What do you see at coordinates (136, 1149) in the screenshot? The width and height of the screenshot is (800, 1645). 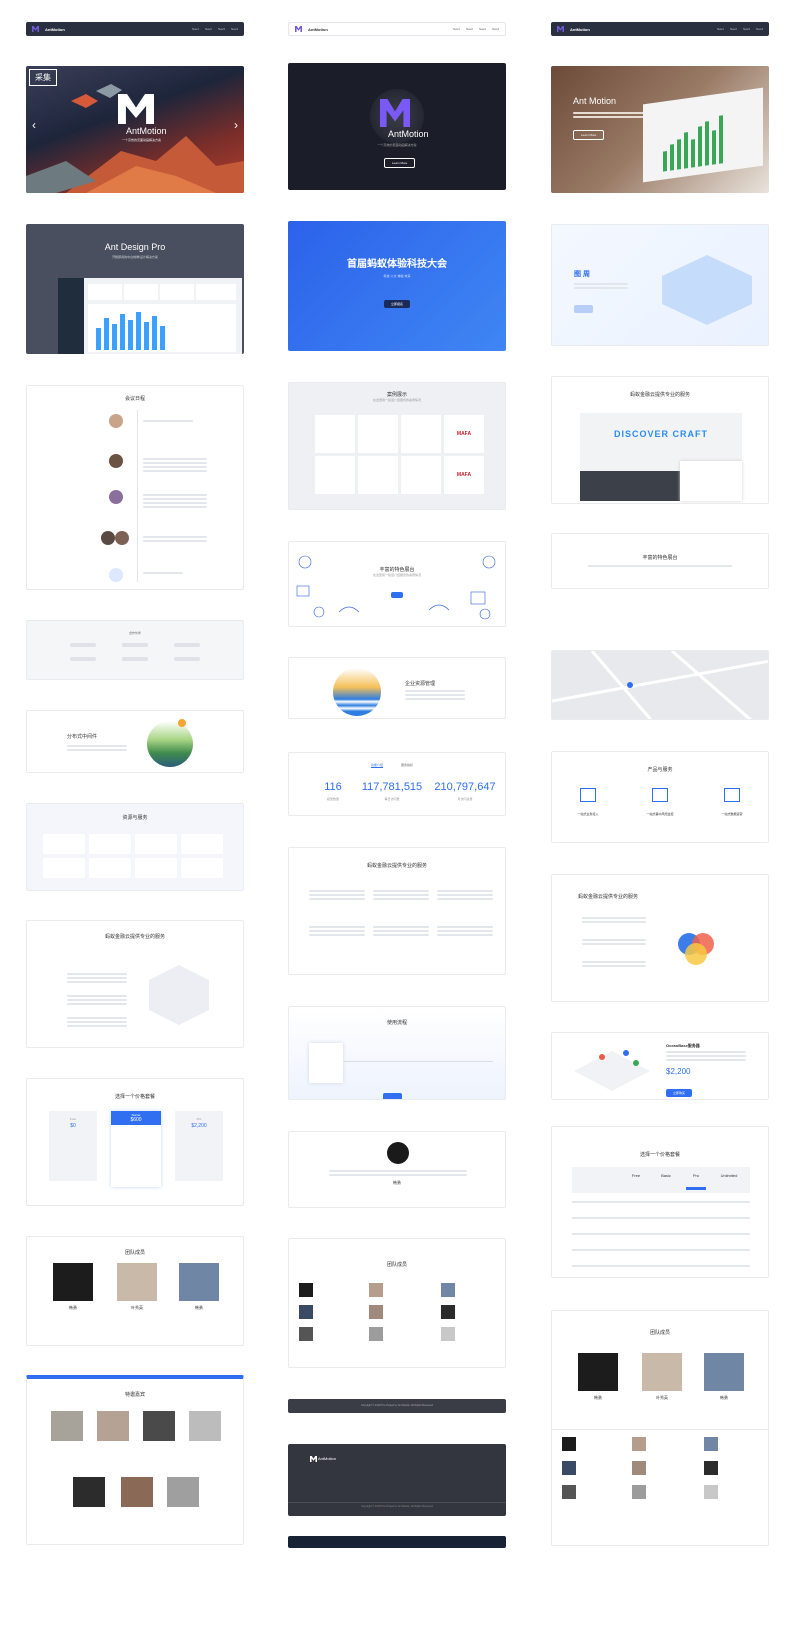 I see `plan-card-starter: Starter $600` at bounding box center [136, 1149].